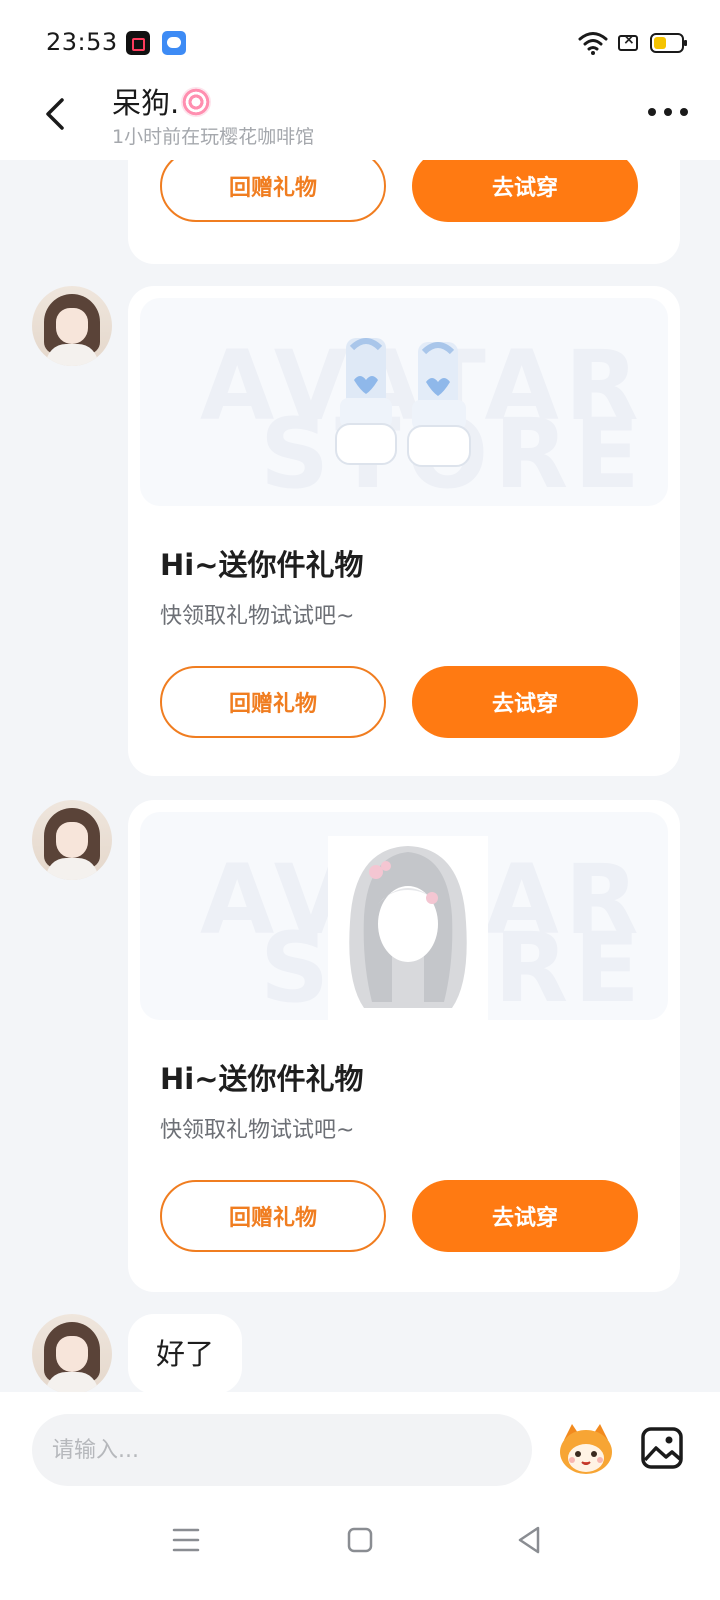  What do you see at coordinates (282, 1450) in the screenshot?
I see `message-input` at bounding box center [282, 1450].